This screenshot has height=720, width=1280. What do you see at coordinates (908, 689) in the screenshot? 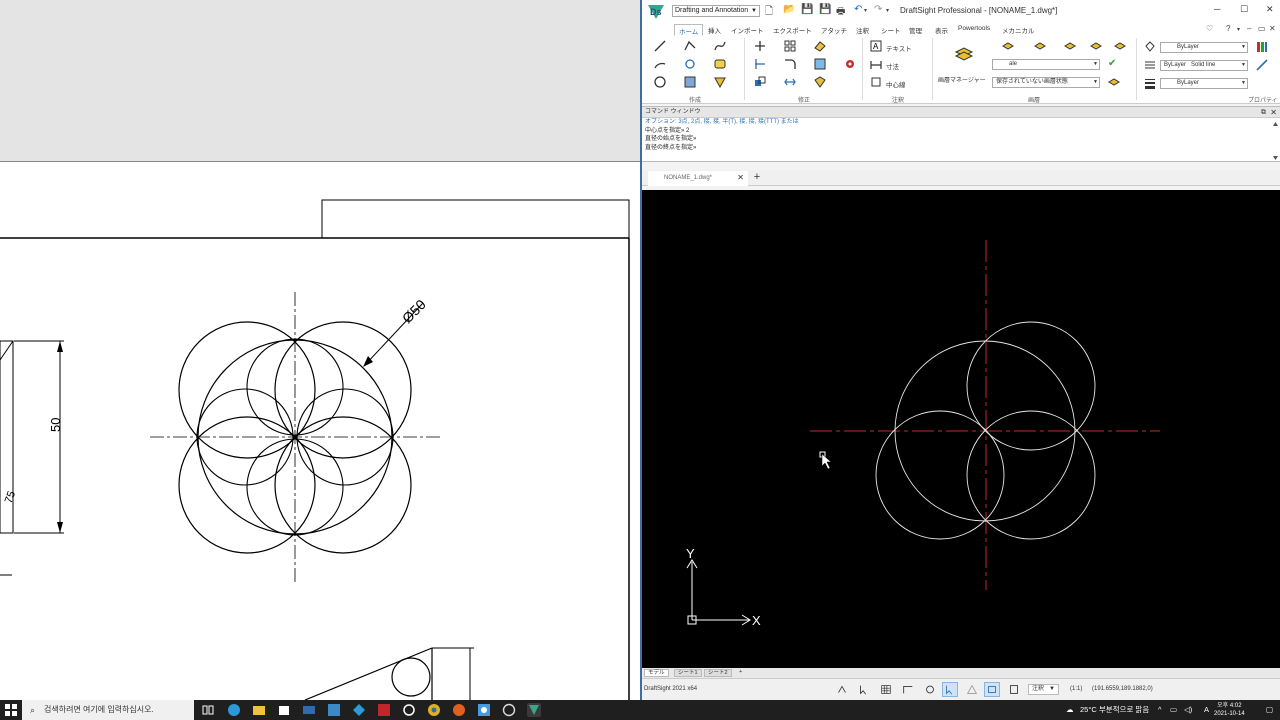
I see `ortho-icon` at bounding box center [908, 689].